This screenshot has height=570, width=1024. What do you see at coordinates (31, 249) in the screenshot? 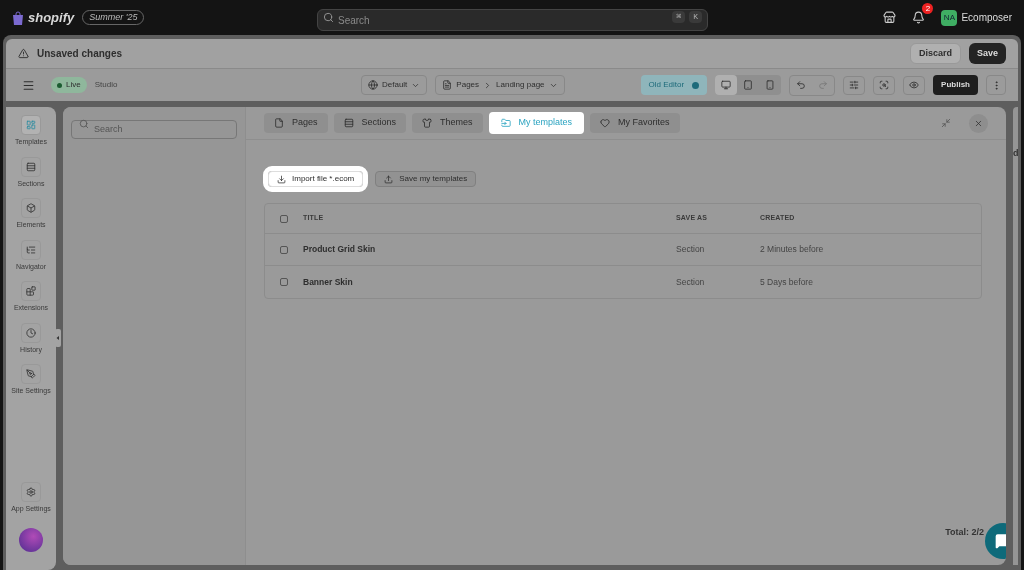
I see `list-icon` at bounding box center [31, 249].